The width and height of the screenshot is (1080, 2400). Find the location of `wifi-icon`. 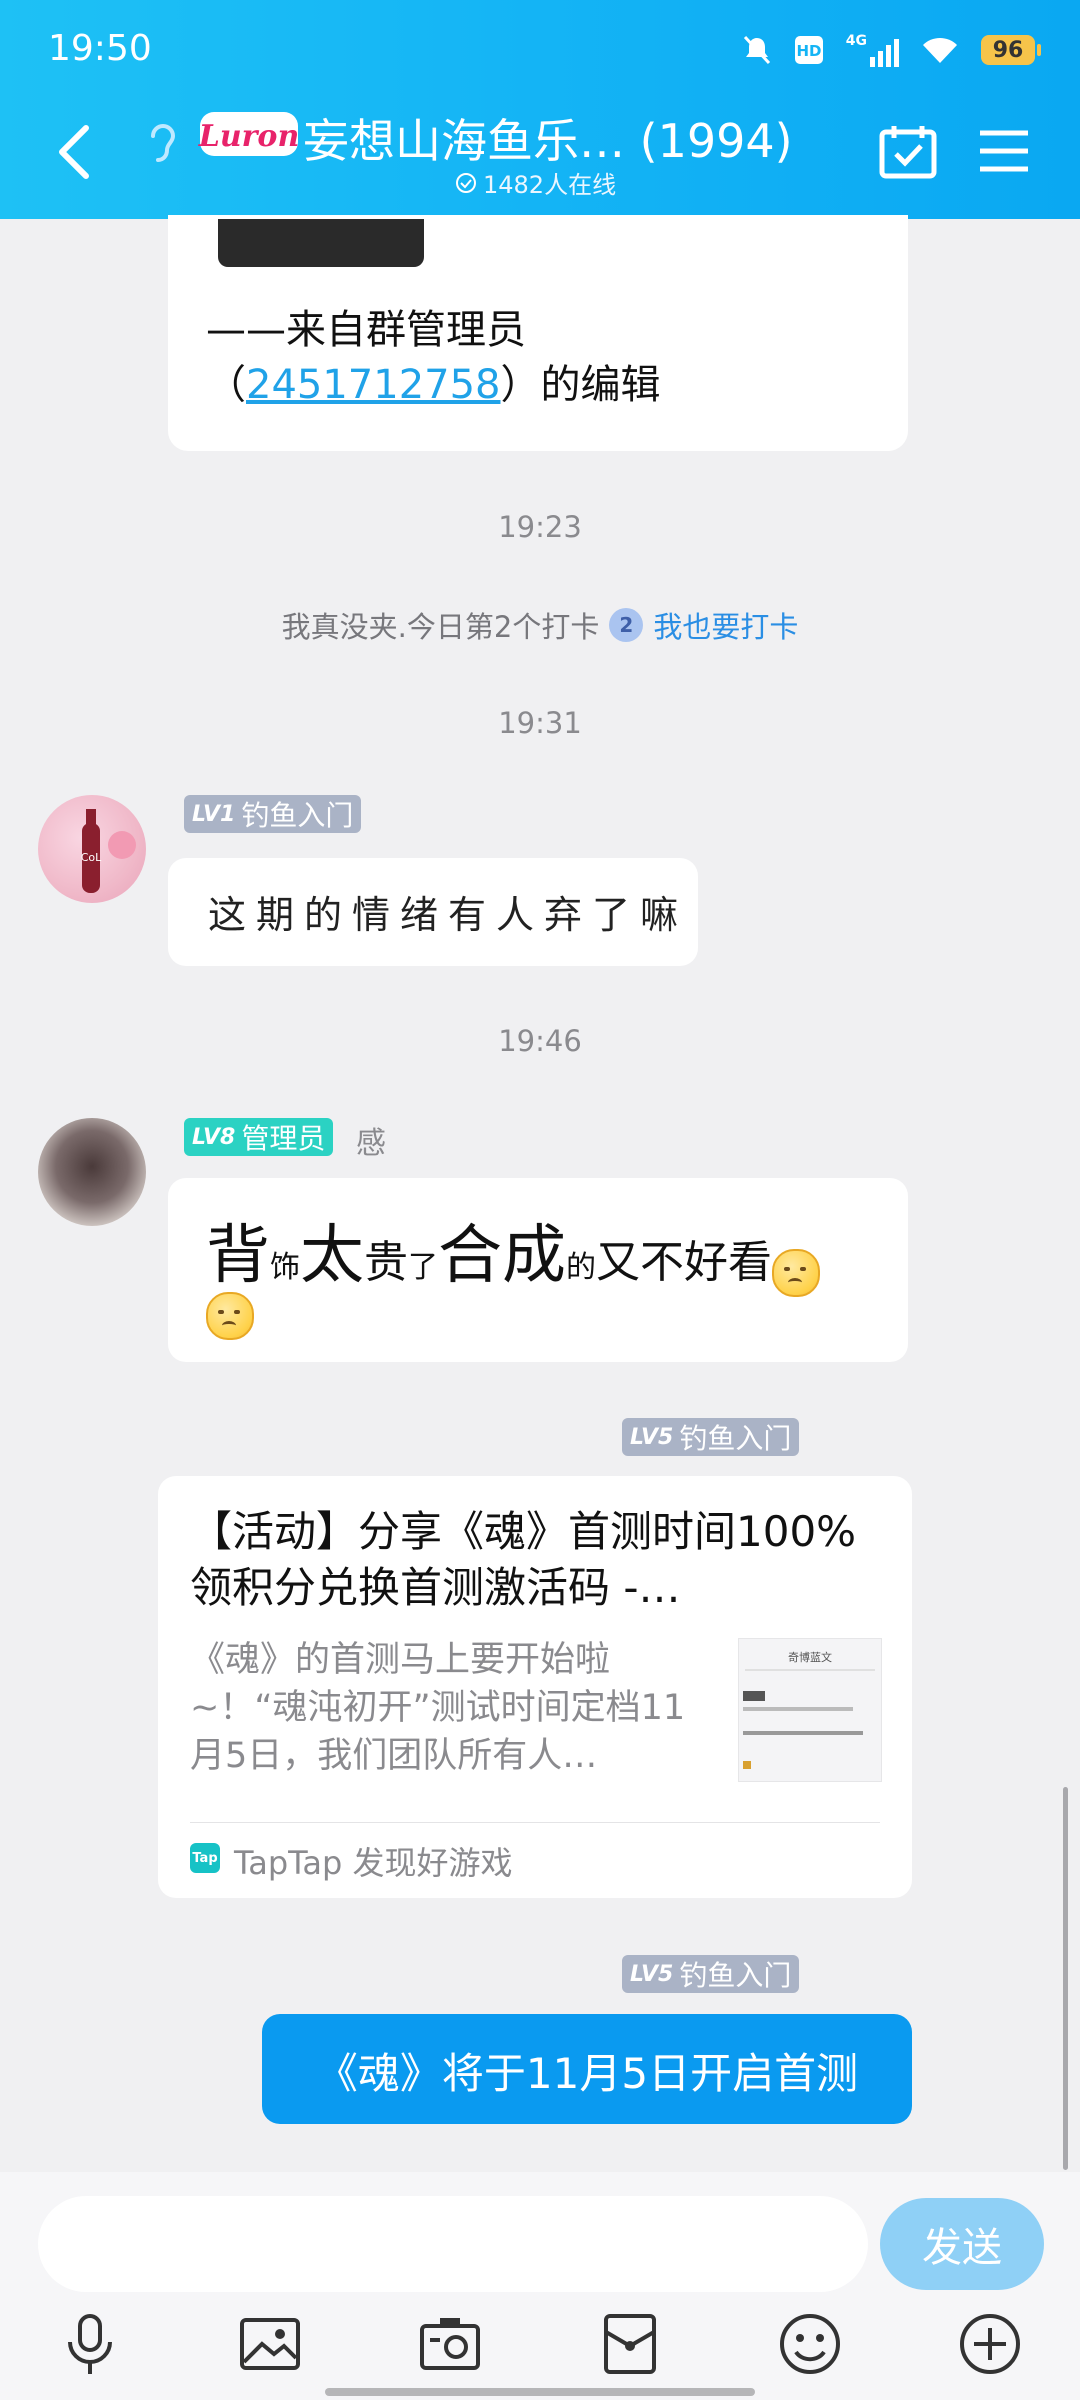

wifi-icon is located at coordinates (940, 50).